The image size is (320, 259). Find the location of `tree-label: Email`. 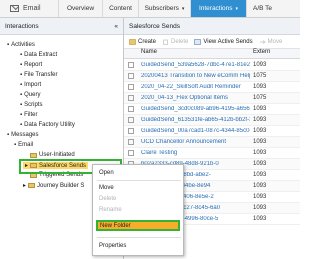

tree-label: Email is located at coordinates (26, 145).